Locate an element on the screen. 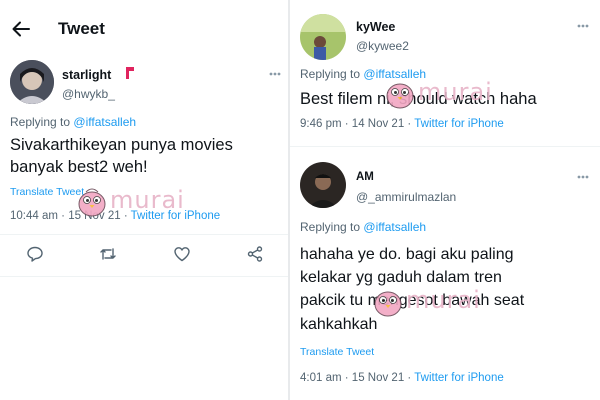 This screenshot has width=600, height=400. tweet-text-line: kahkahkah is located at coordinates (339, 324).